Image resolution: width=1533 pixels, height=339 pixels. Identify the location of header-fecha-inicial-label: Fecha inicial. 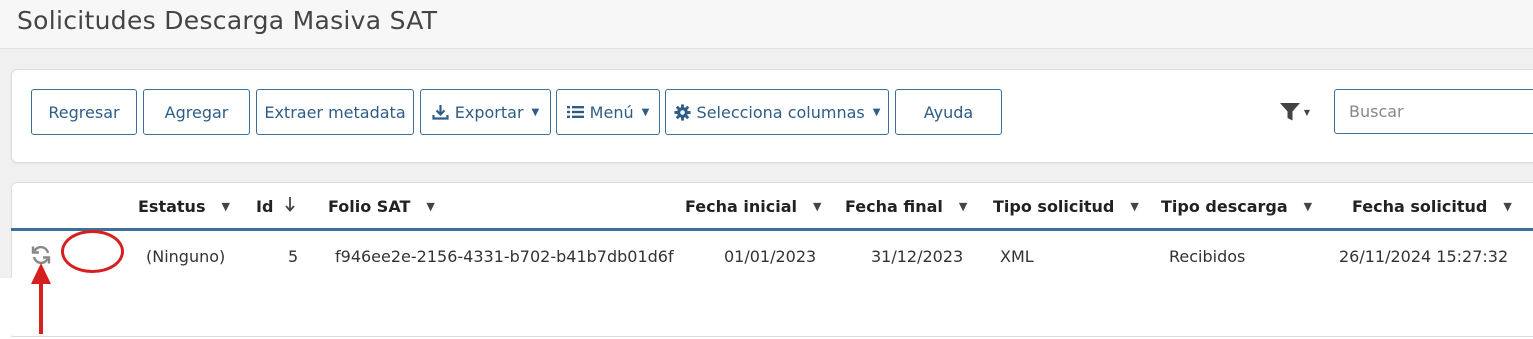
(741, 206).